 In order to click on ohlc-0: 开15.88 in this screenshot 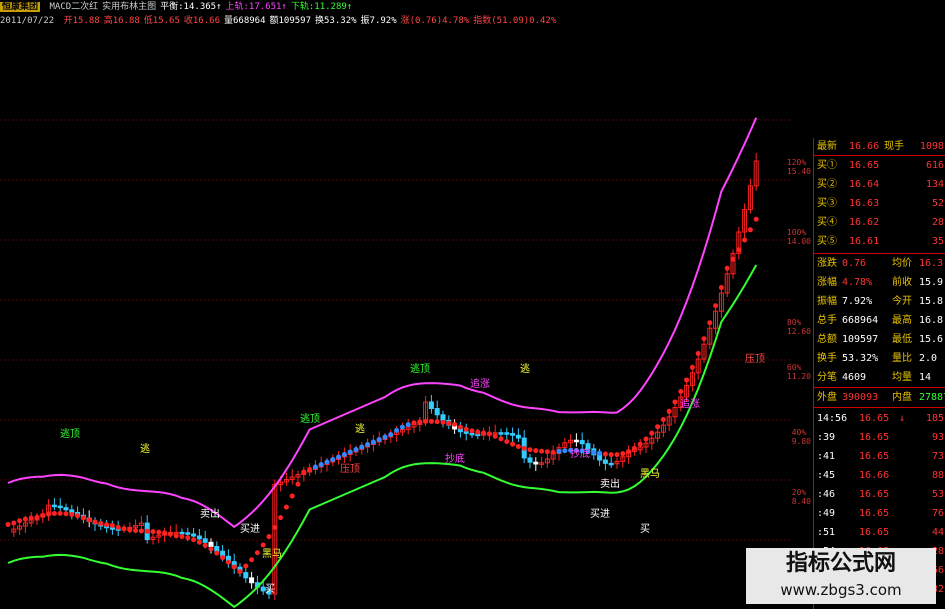, I will do `click(81, 21)`.